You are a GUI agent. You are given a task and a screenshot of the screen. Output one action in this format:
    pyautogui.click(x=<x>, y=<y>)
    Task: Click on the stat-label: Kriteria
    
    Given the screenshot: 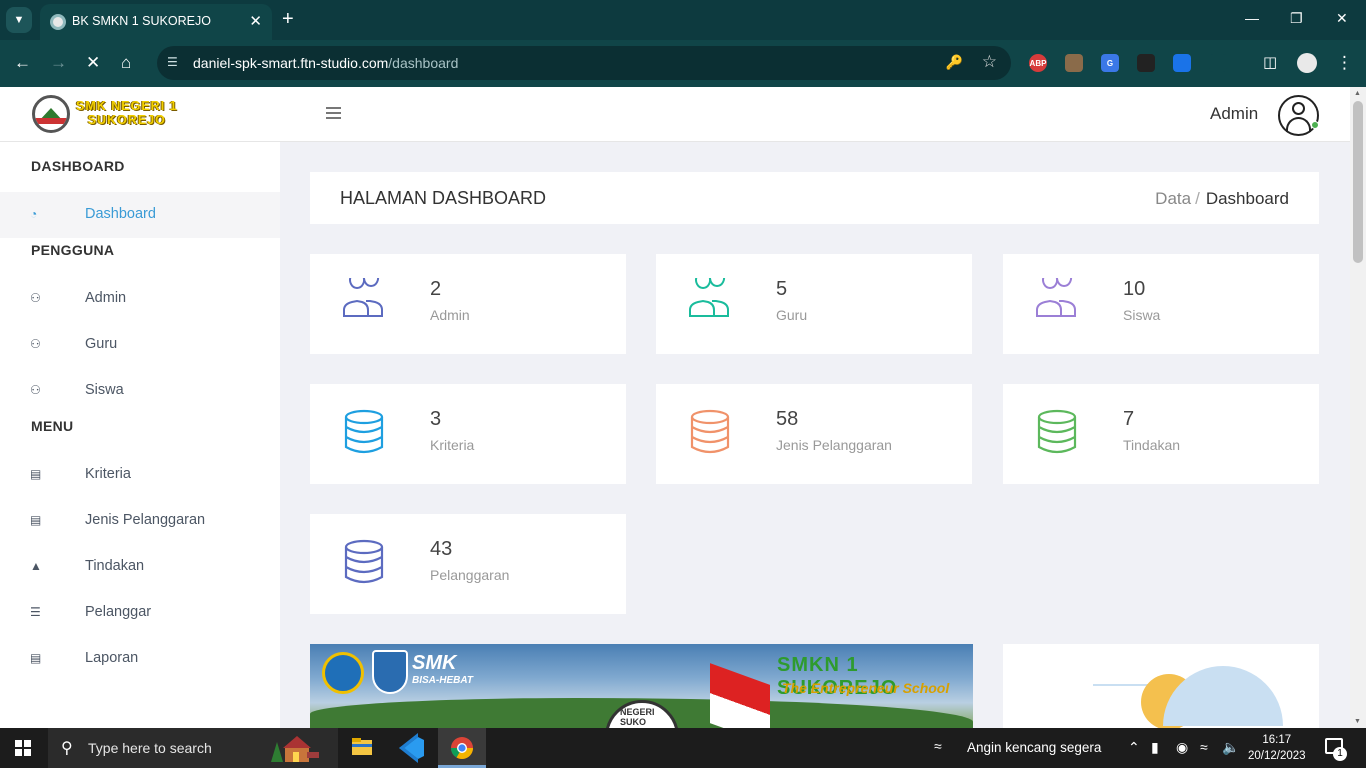 What is the action you would take?
    pyautogui.click(x=452, y=445)
    